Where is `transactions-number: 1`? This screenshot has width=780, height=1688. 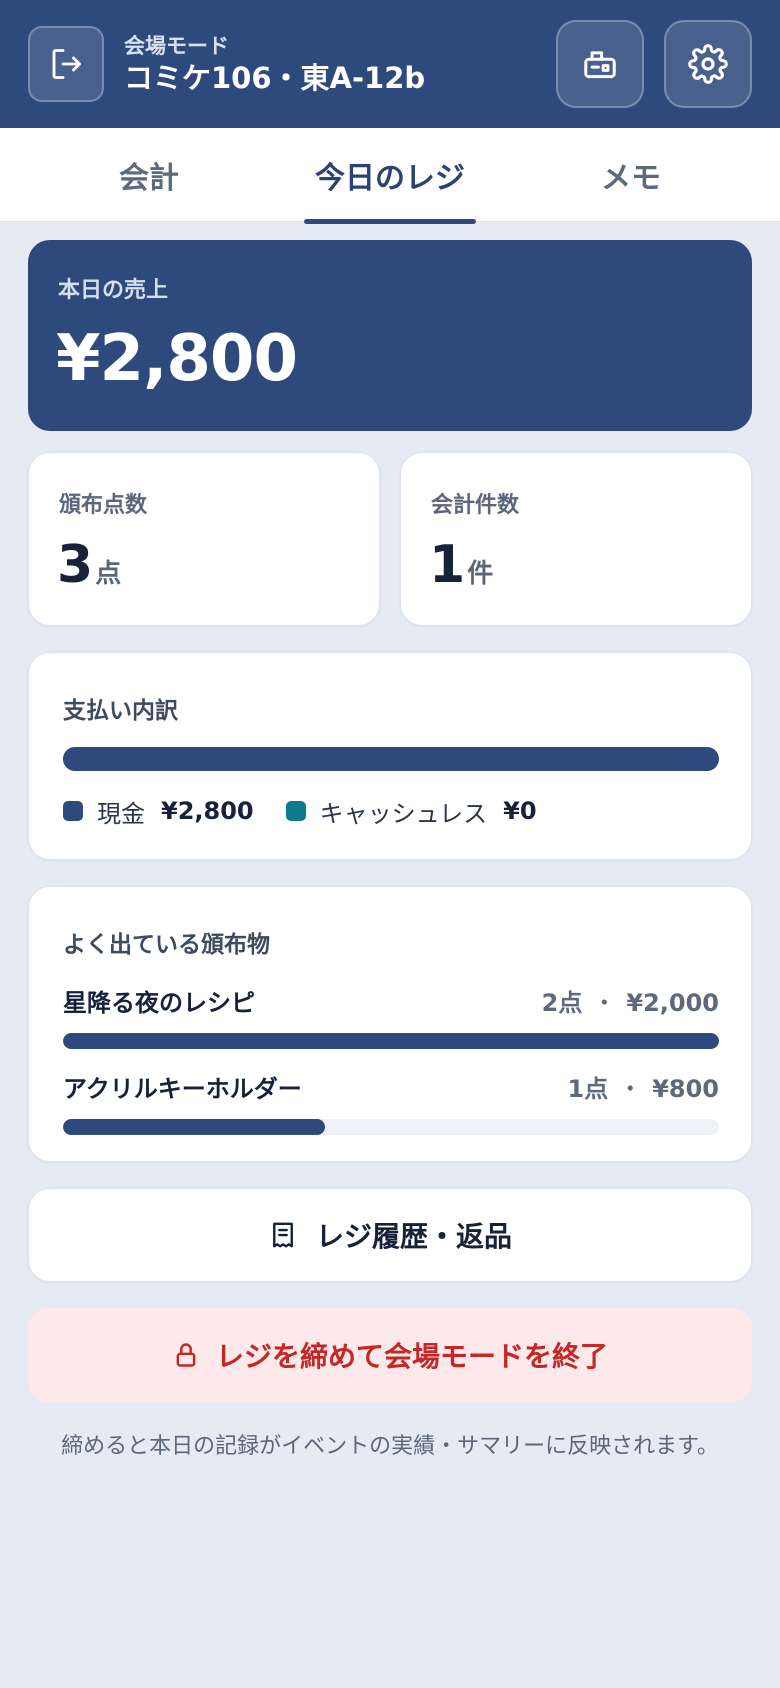
transactions-number: 1 is located at coordinates (447, 565).